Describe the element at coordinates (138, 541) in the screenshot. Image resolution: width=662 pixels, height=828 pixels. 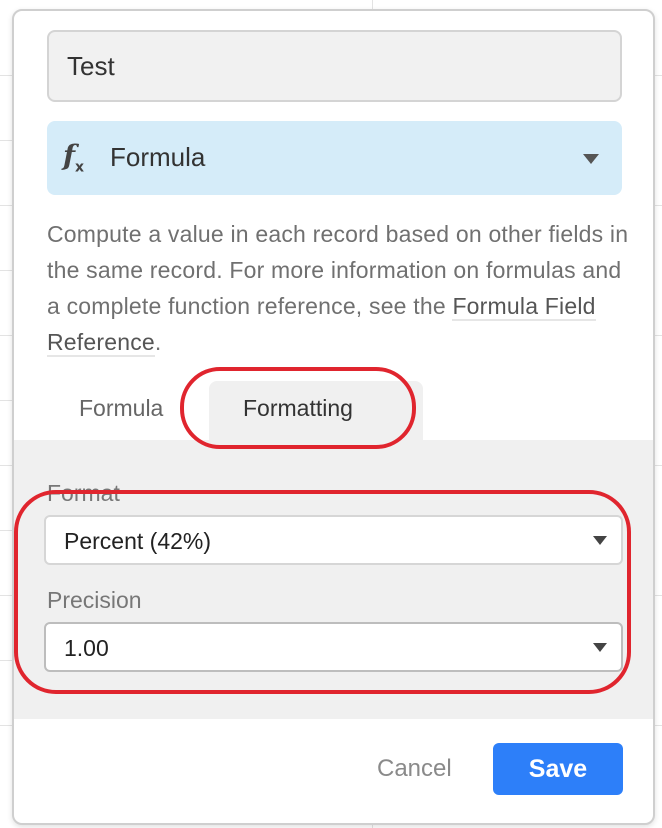
I see `format-select-value: Percent (42%)` at that location.